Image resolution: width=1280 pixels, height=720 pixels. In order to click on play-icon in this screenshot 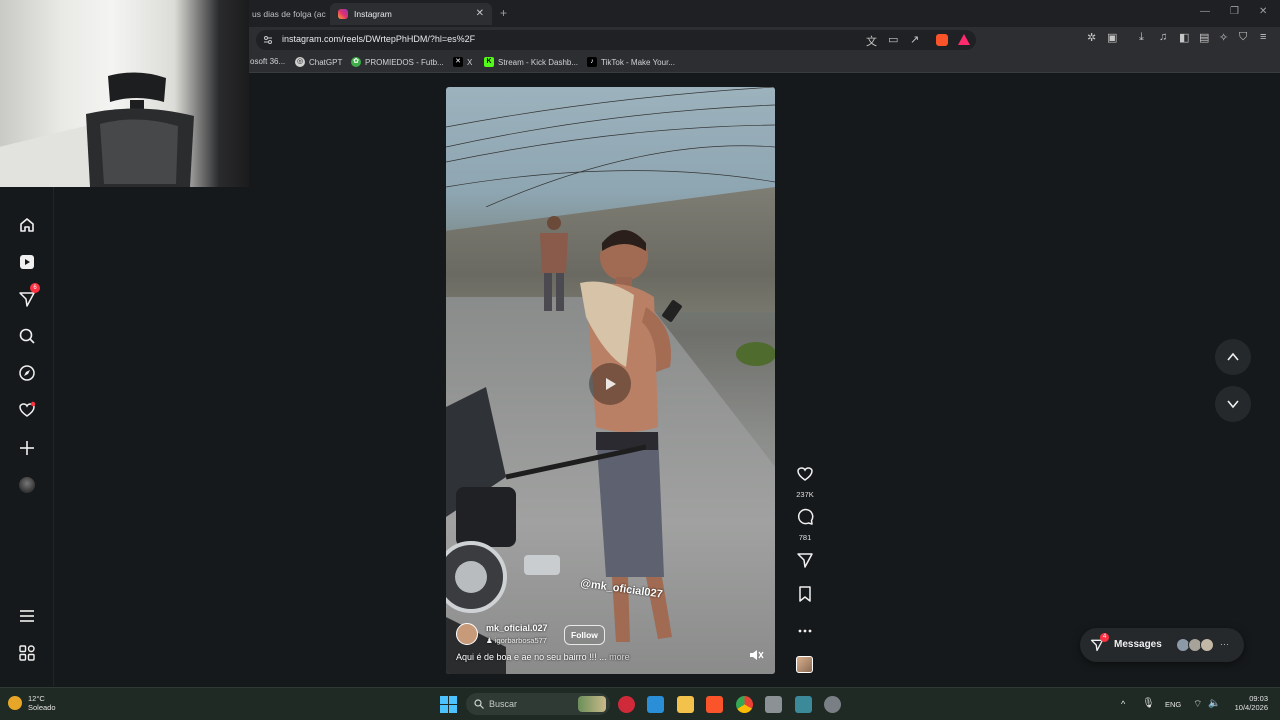, I will do `click(611, 384)`.